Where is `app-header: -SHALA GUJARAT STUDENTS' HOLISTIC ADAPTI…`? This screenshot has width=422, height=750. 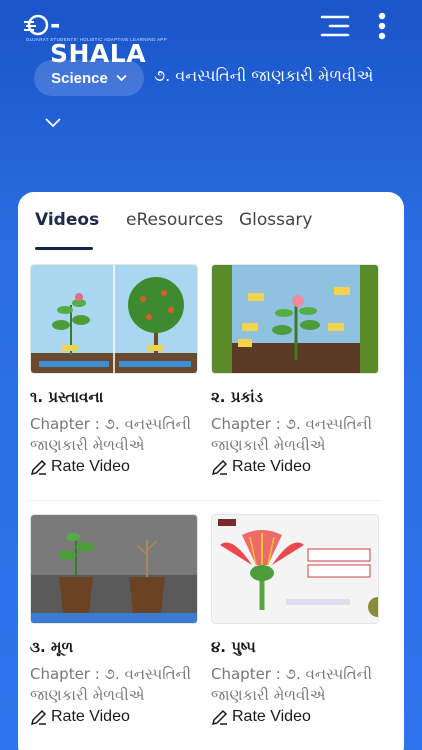 app-header: -SHALA GUJARAT STUDENTS' HOLISTIC ADAPTI… is located at coordinates (211, 34).